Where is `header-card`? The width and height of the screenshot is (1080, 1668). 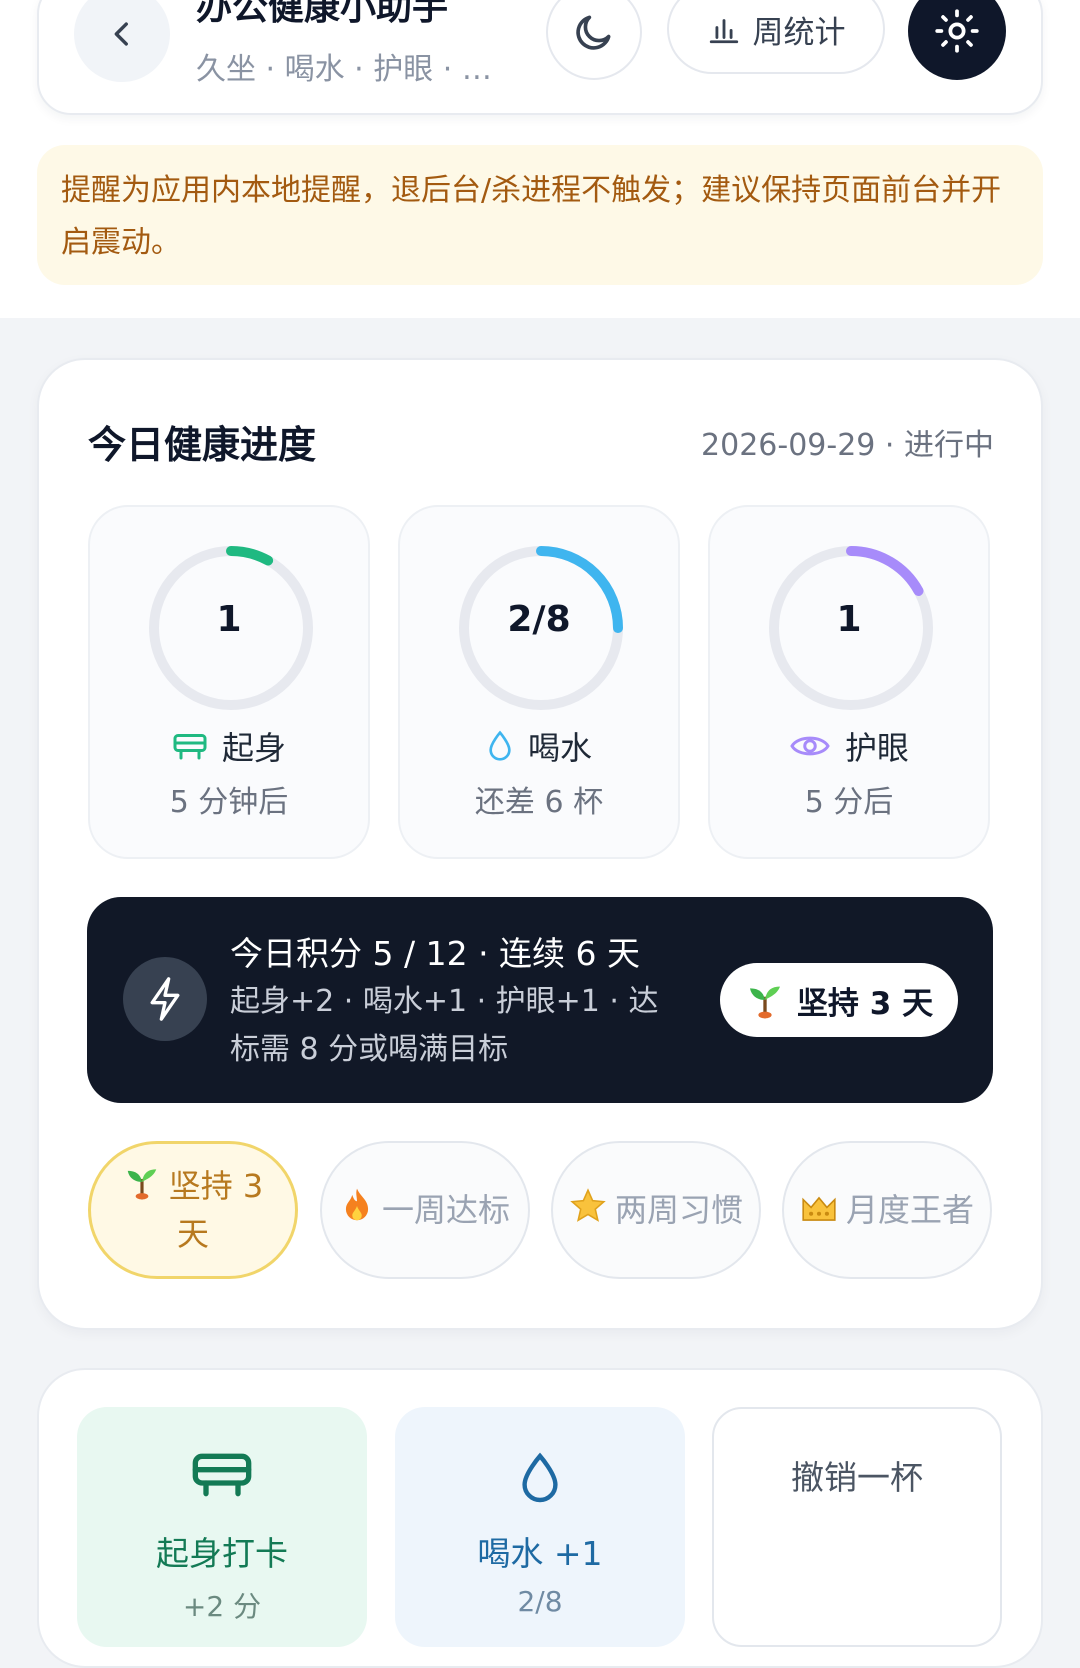 header-card is located at coordinates (540, 57).